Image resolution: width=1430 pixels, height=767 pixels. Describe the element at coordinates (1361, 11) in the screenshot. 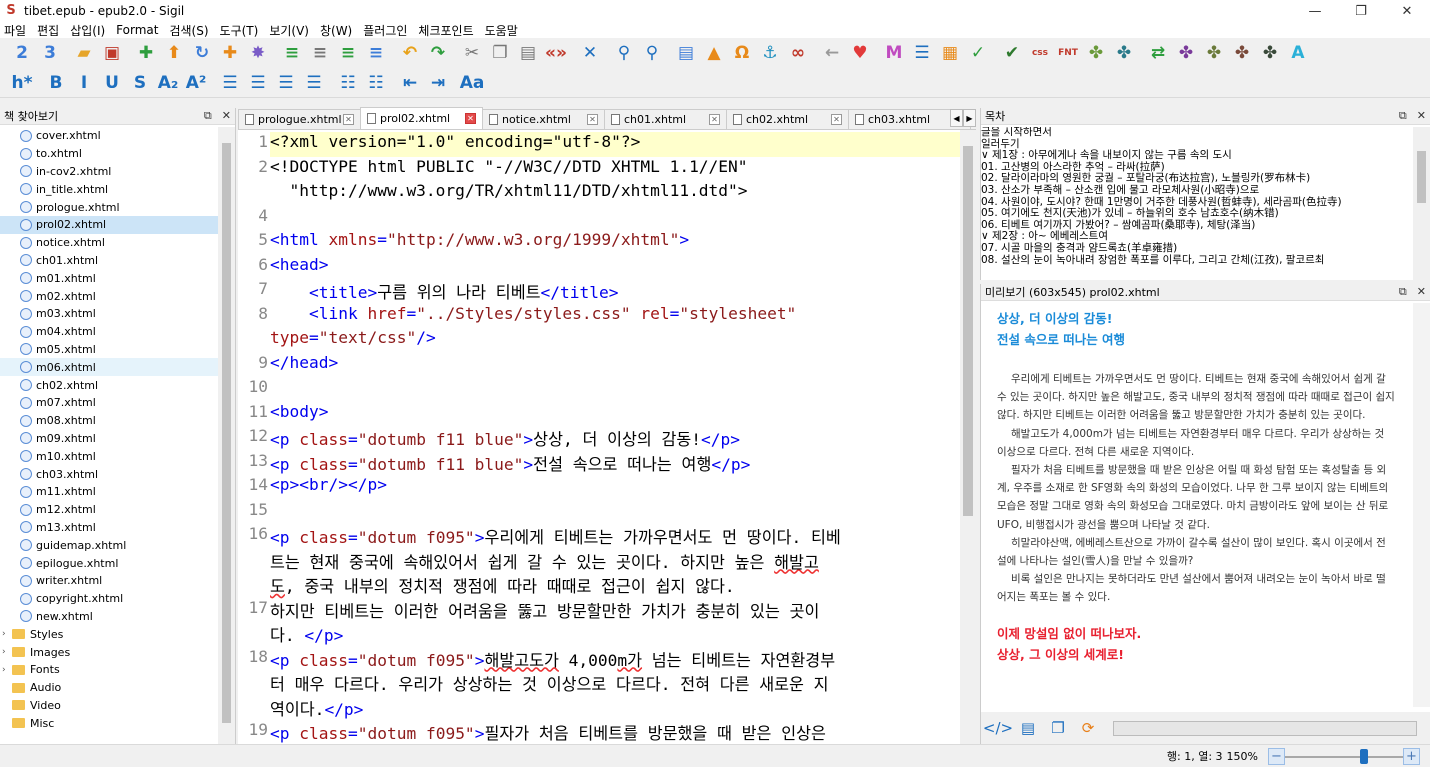

I see `maximize-button: ❐` at that location.